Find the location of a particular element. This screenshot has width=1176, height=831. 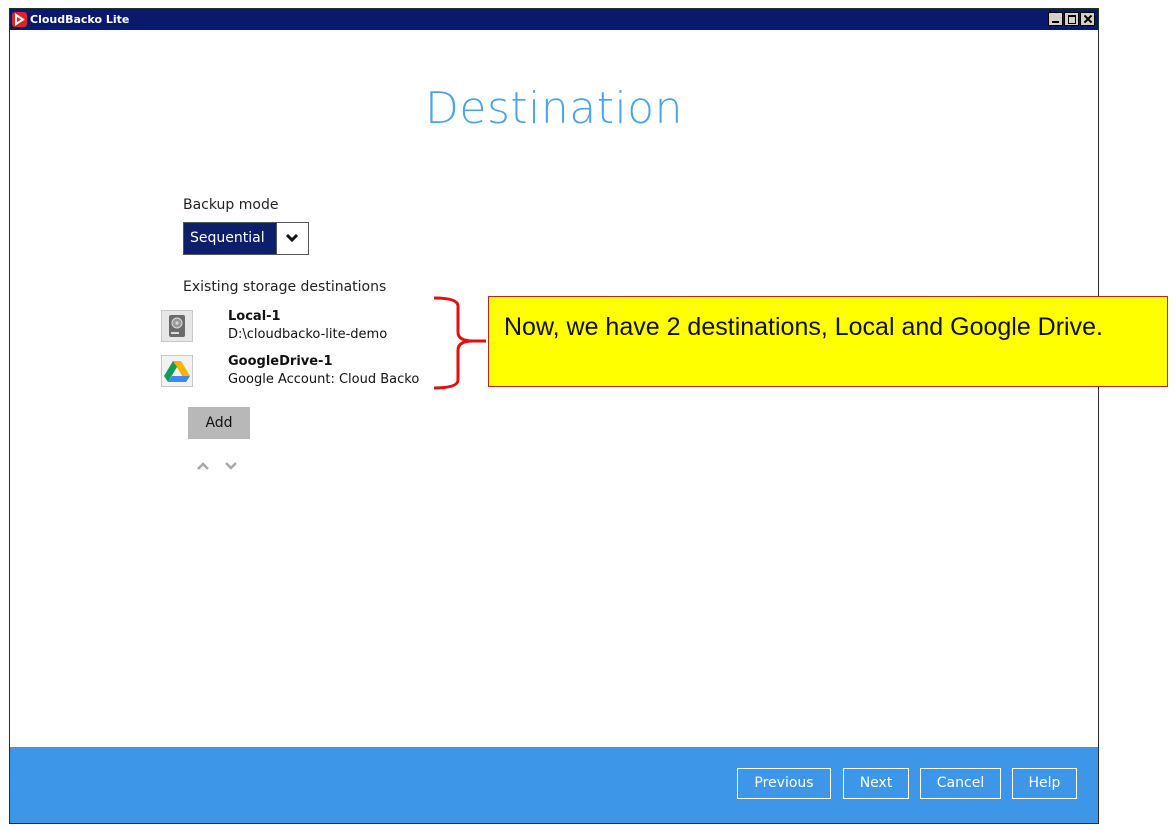

cloudbacko-logo-icon is located at coordinates (19, 19).